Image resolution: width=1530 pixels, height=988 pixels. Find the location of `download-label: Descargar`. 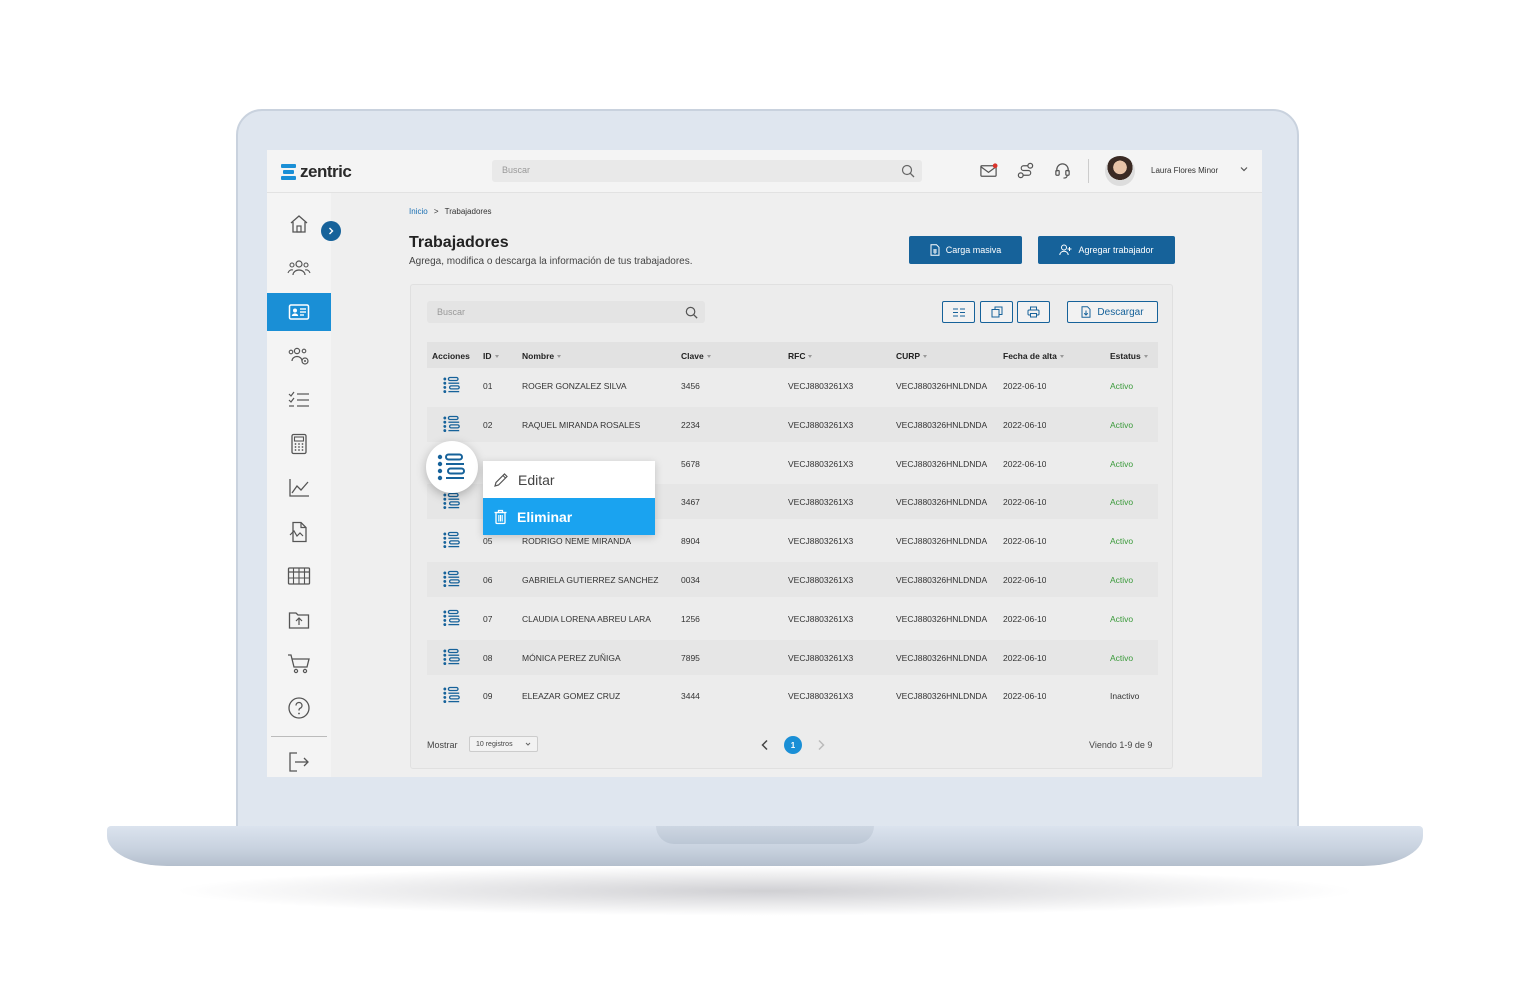

download-label: Descargar is located at coordinates (1120, 312).